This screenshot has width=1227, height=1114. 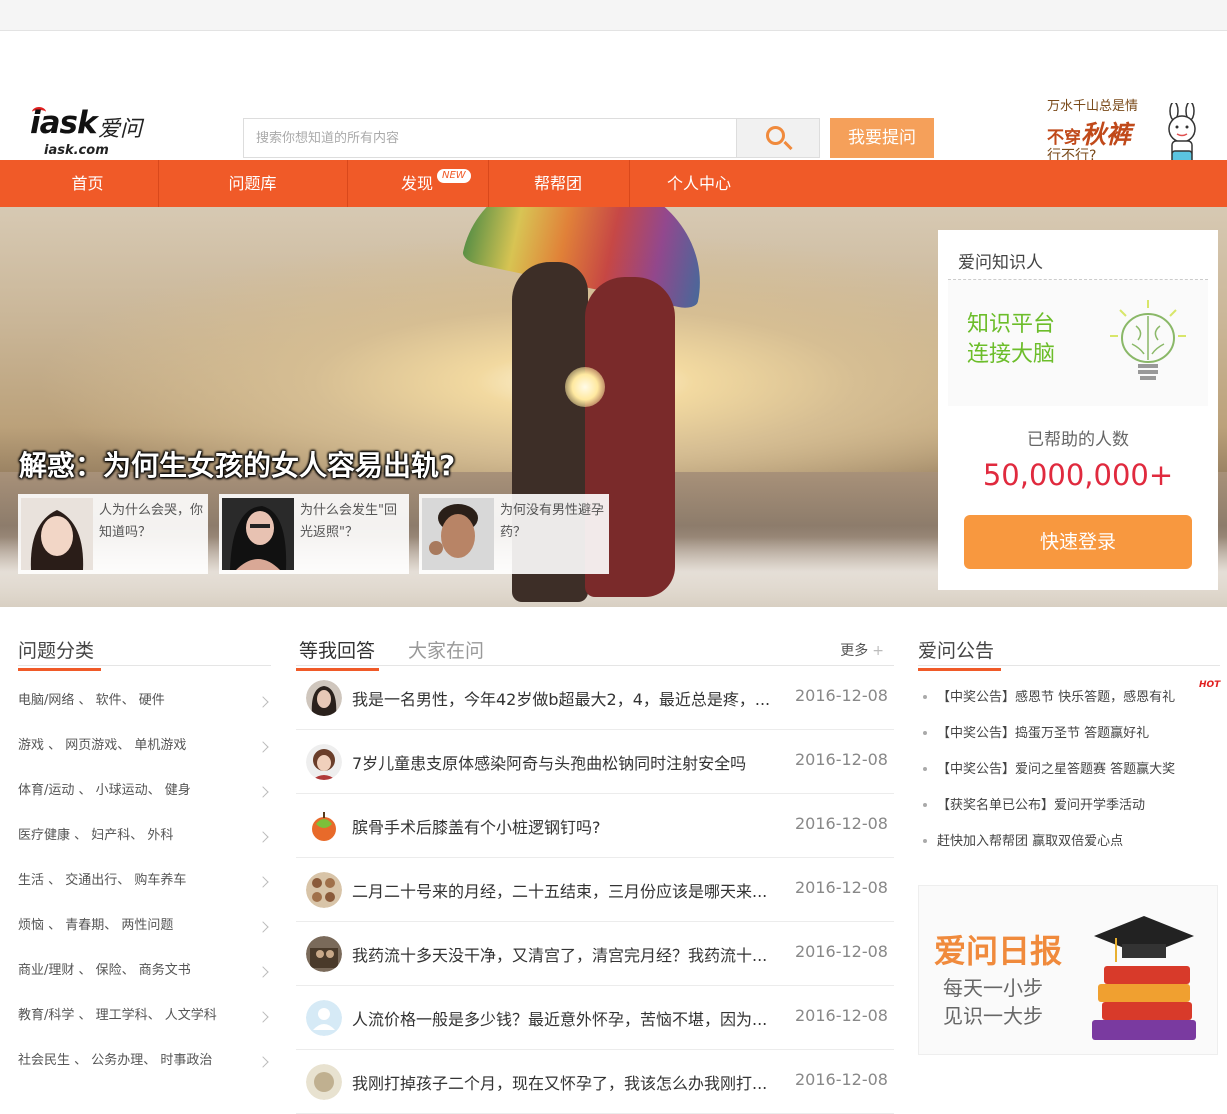 I want to click on logo-text: iask, so click(x=64, y=123).